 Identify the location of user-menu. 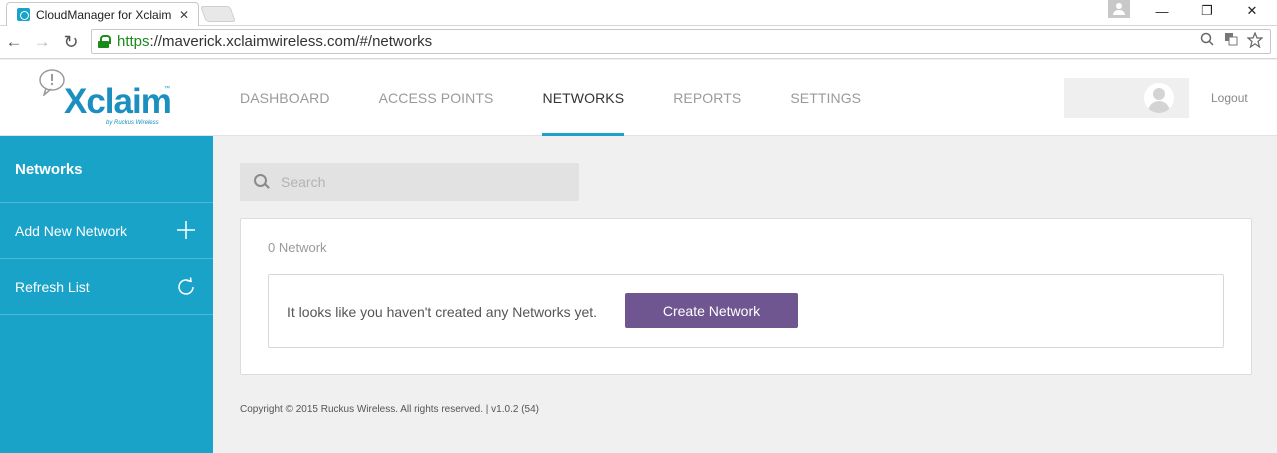
(1126, 98).